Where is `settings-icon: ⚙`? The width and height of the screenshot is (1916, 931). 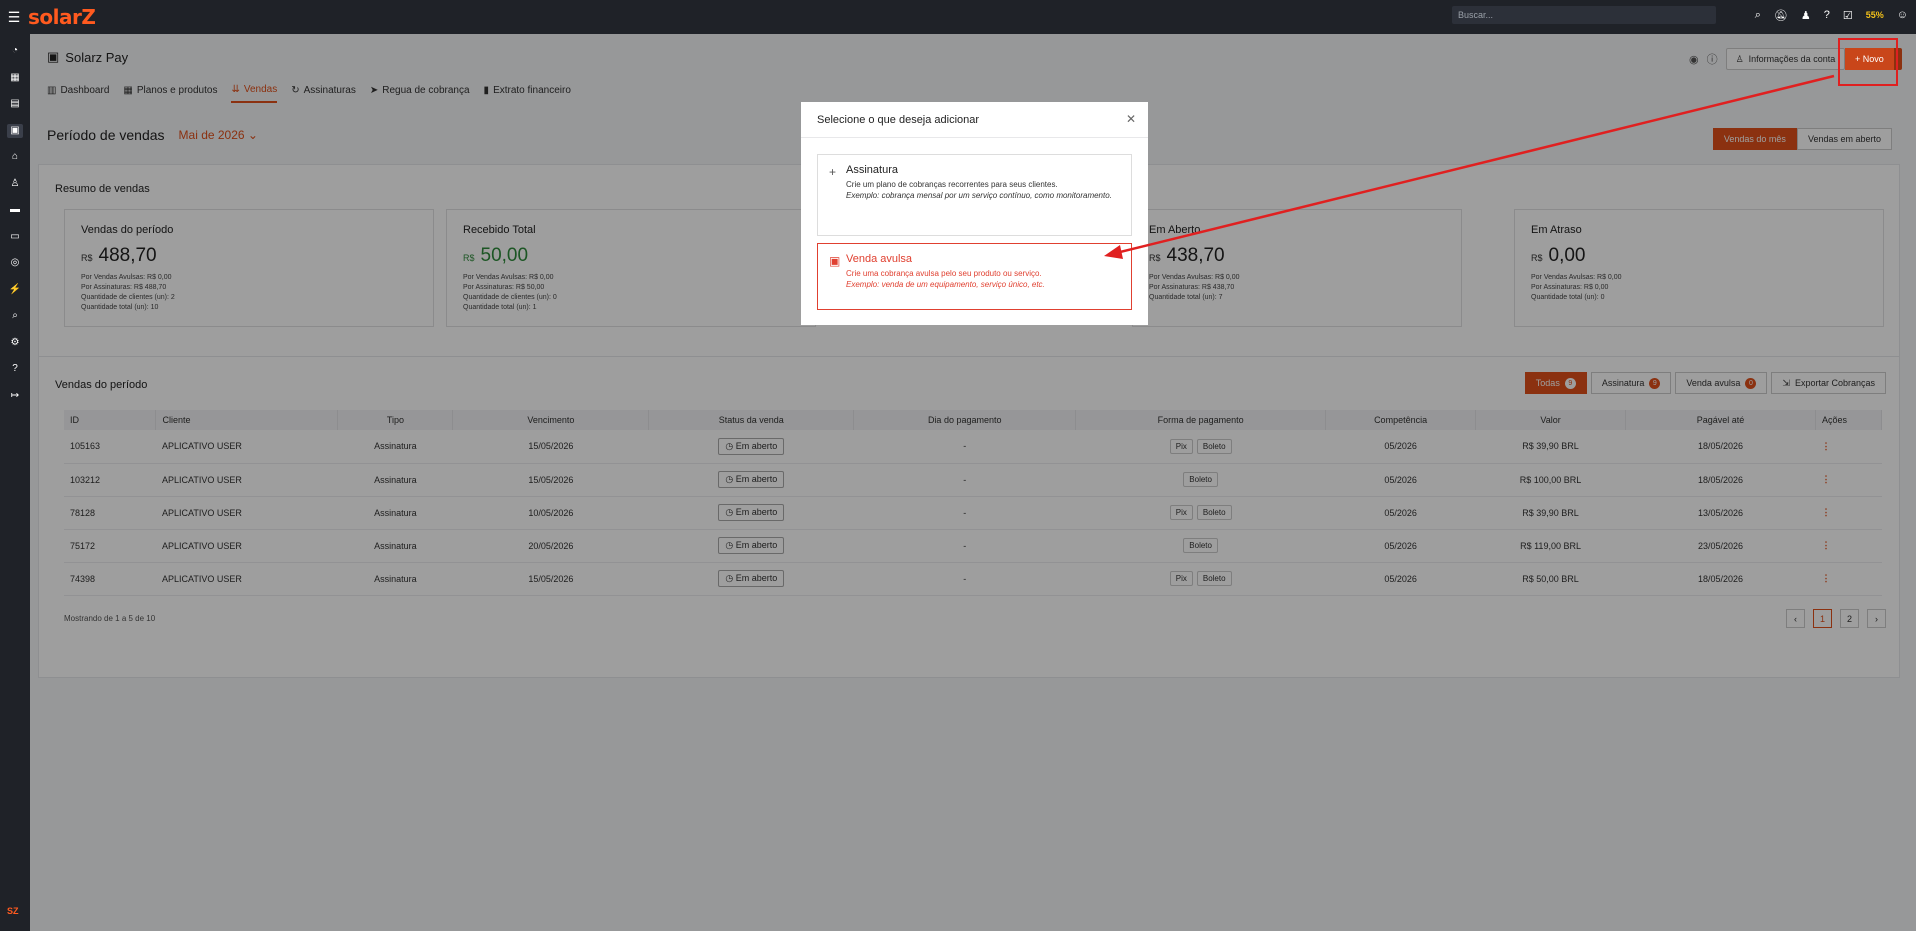 settings-icon: ⚙ is located at coordinates (15, 343).